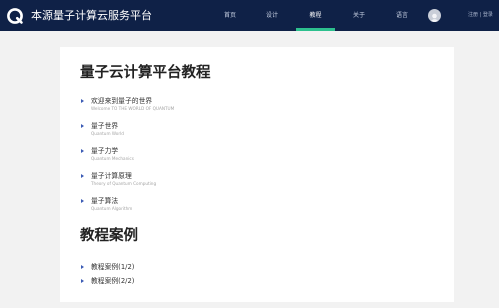  What do you see at coordinates (112, 208) in the screenshot?
I see `tutorial-subtitle: Quantum Algorithm` at bounding box center [112, 208].